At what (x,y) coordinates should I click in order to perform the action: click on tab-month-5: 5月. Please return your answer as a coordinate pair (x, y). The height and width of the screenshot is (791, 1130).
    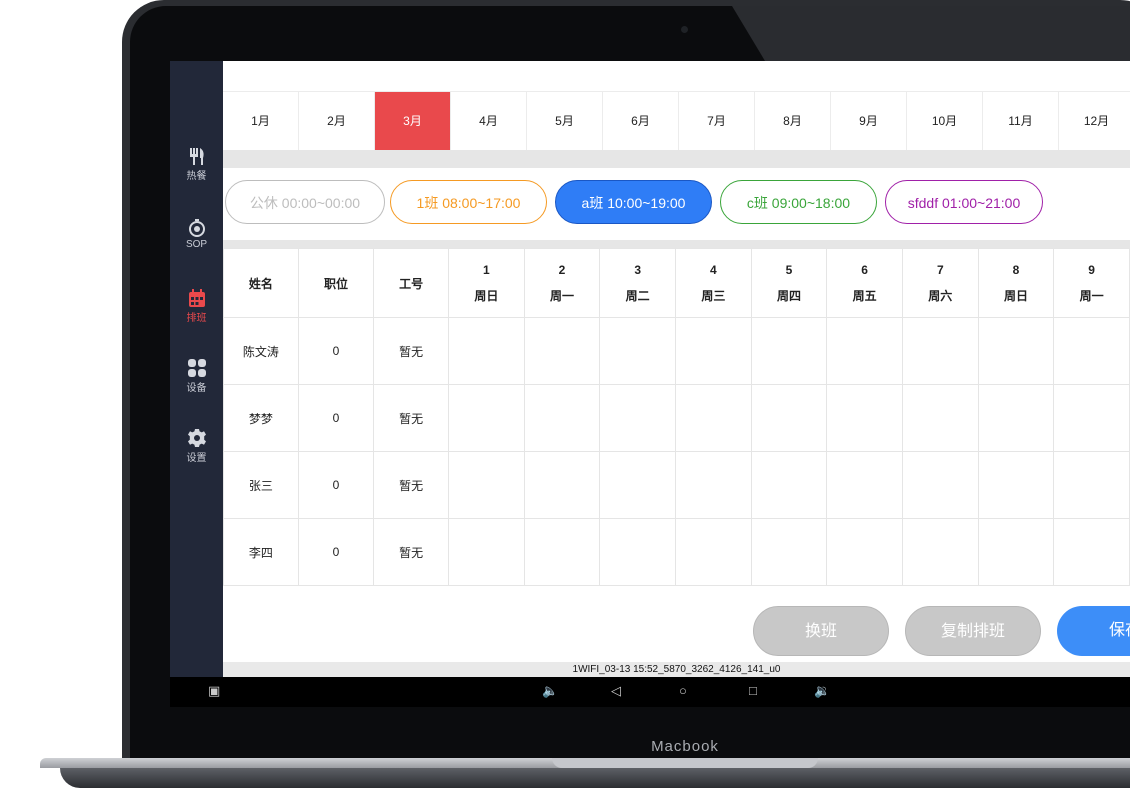
    Looking at the image, I should click on (565, 121).